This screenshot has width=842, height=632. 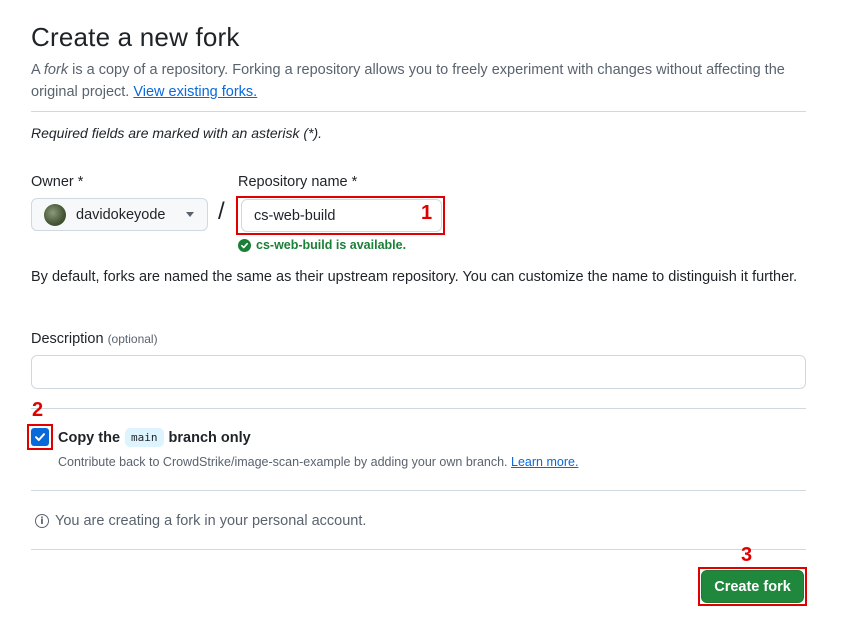 I want to click on owner-select: davidokeyode, so click(x=119, y=214).